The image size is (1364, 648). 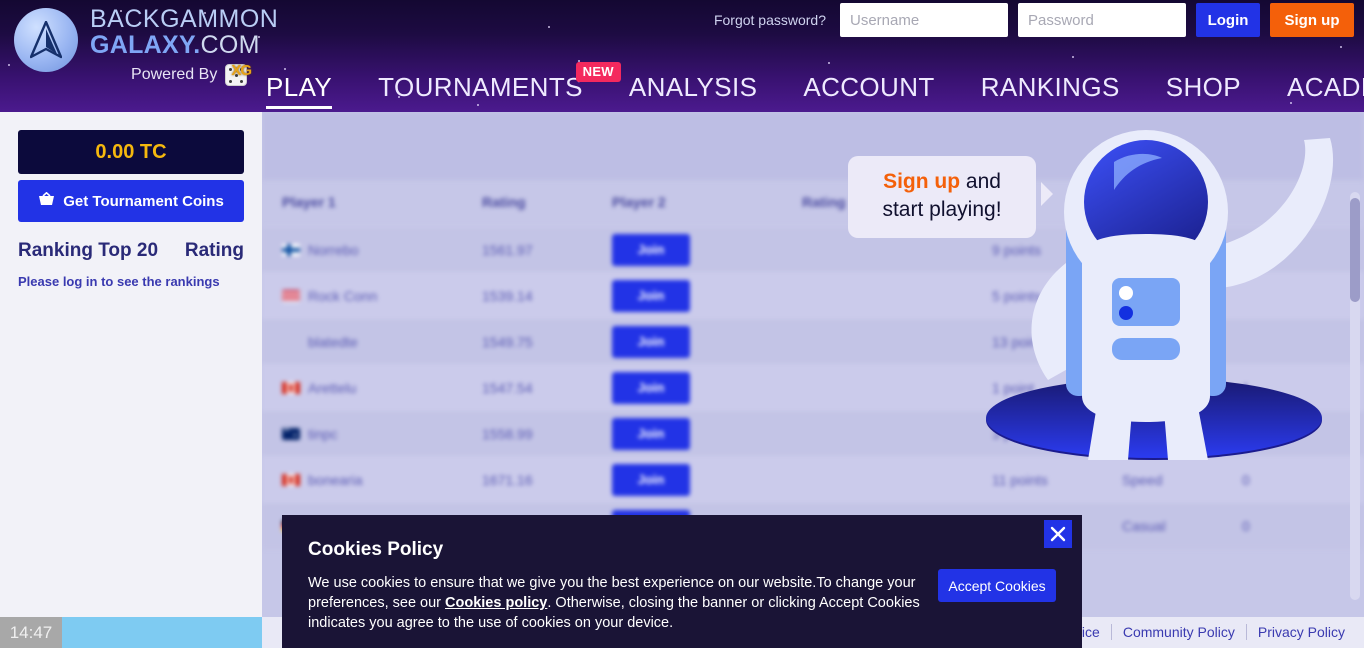 I want to click on nav-item-account: ACCOUNT, so click(x=868, y=90).